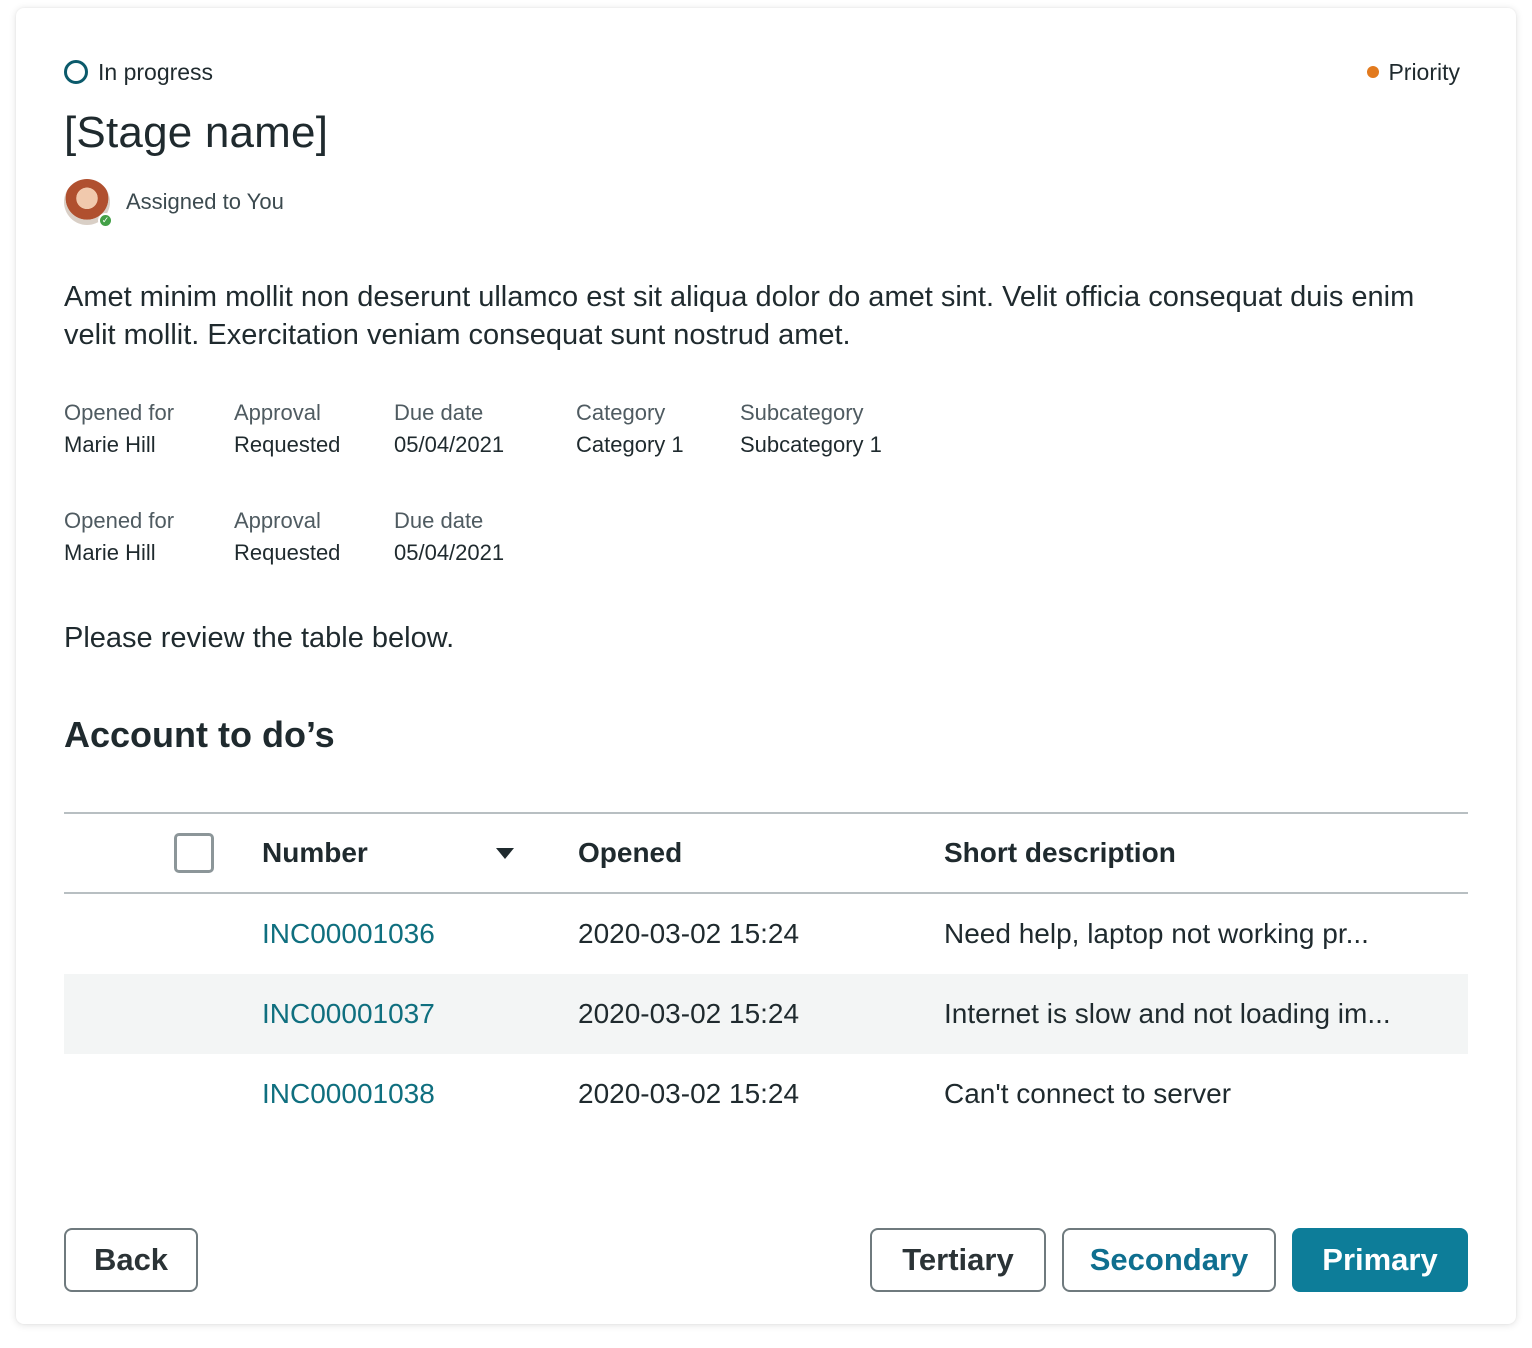 This screenshot has width=1532, height=1348. I want to click on incident-number-link: INC00001036, so click(348, 934).